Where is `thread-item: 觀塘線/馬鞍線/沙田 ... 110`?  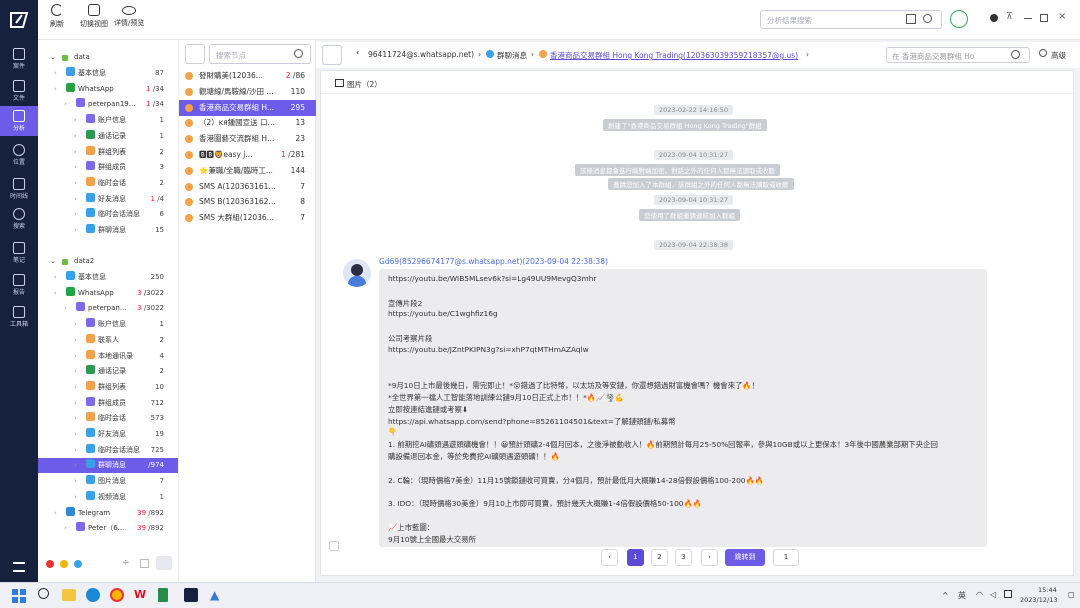
thread-item: 觀塘線/馬鞍線/沙田 ... 110 is located at coordinates (248, 92).